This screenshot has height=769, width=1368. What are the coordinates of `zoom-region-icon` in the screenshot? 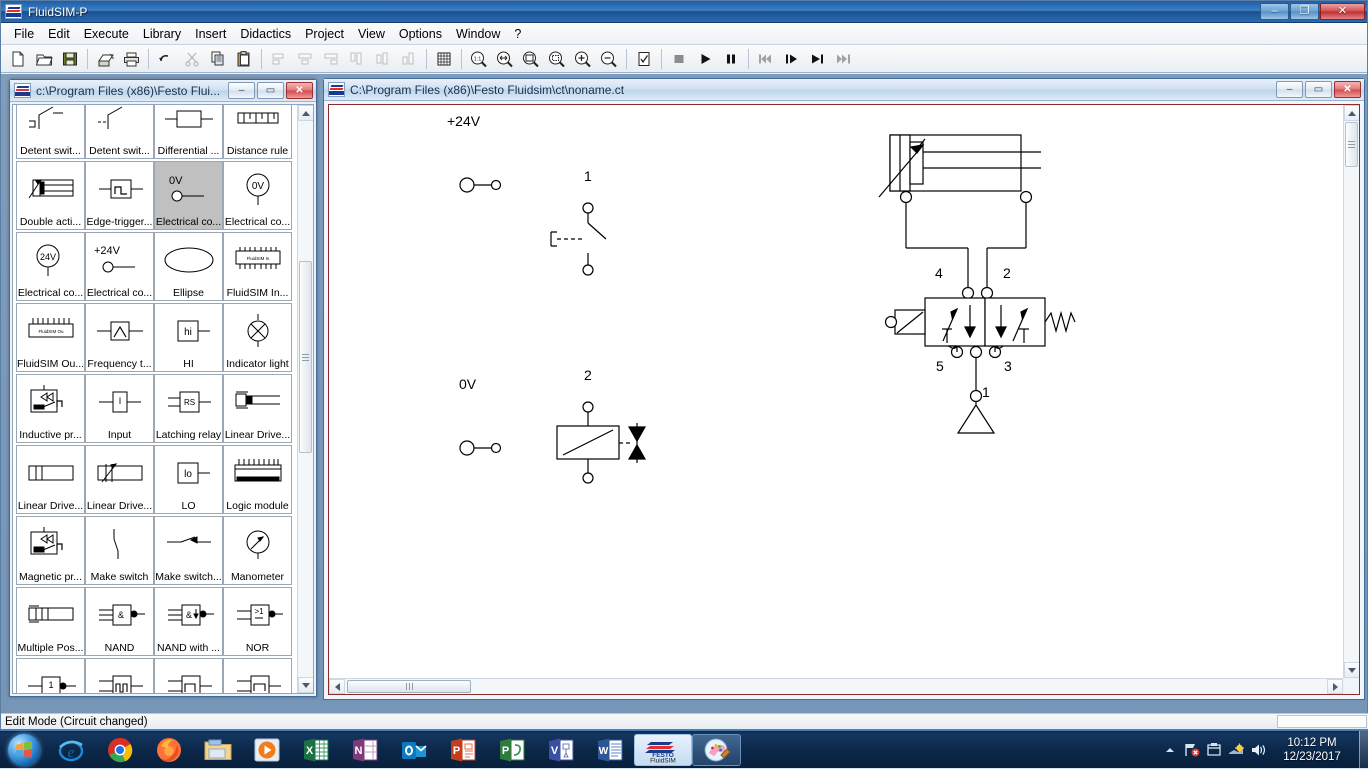 It's located at (557, 59).